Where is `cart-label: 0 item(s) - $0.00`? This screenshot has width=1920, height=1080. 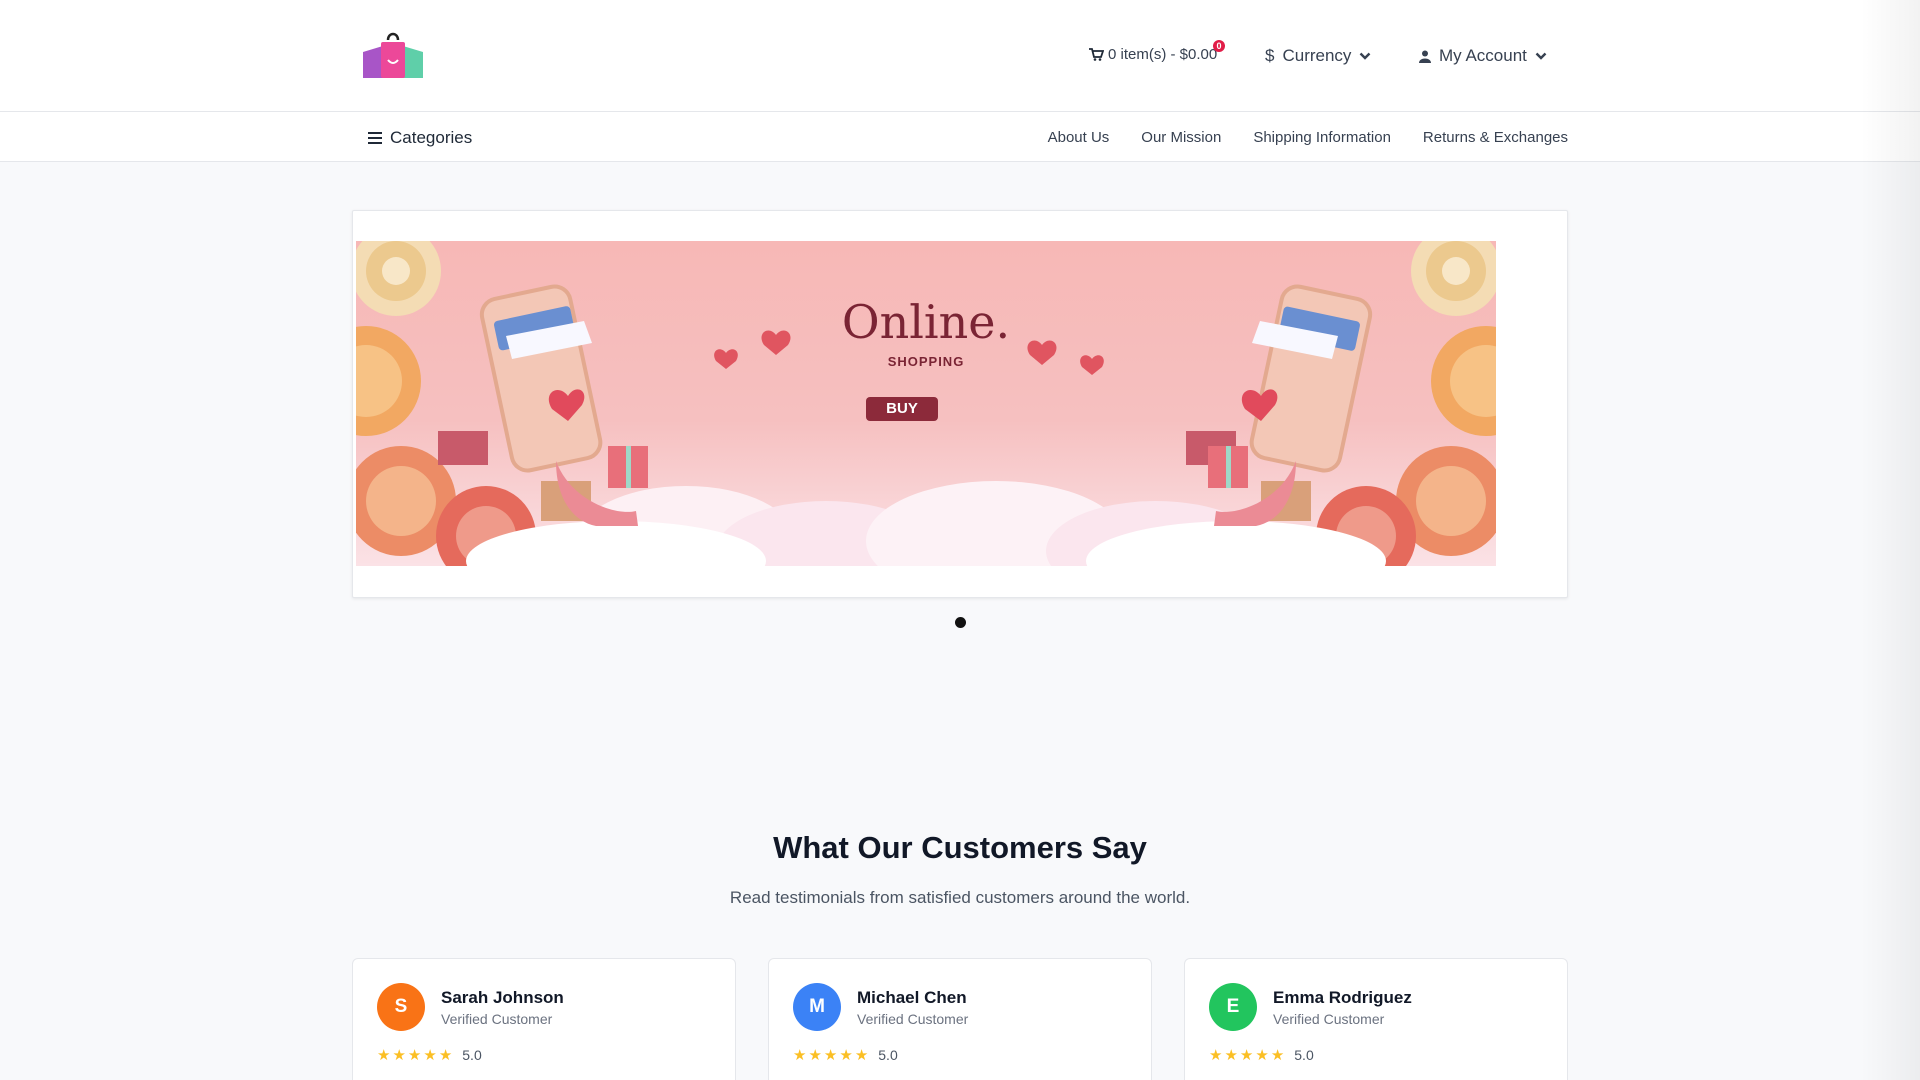 cart-label: 0 item(s) - $0.00 is located at coordinates (1163, 54).